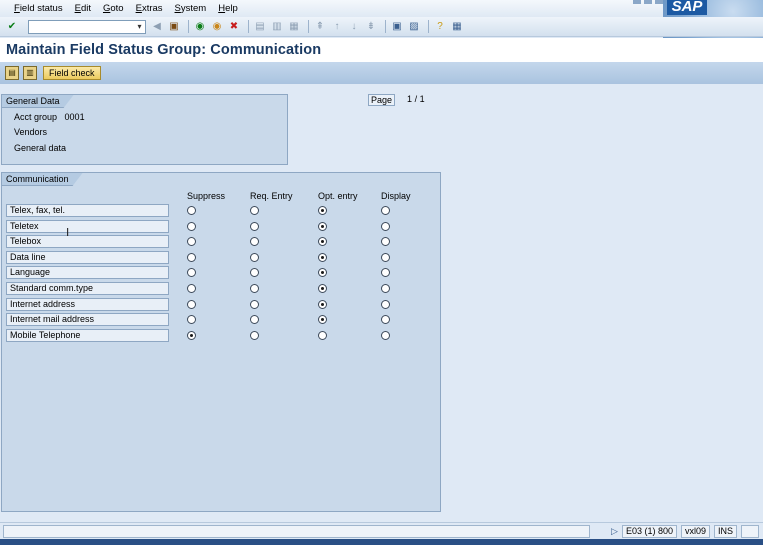 This screenshot has height=545, width=763. I want to click on menu-edit: Edit, so click(83, 8).